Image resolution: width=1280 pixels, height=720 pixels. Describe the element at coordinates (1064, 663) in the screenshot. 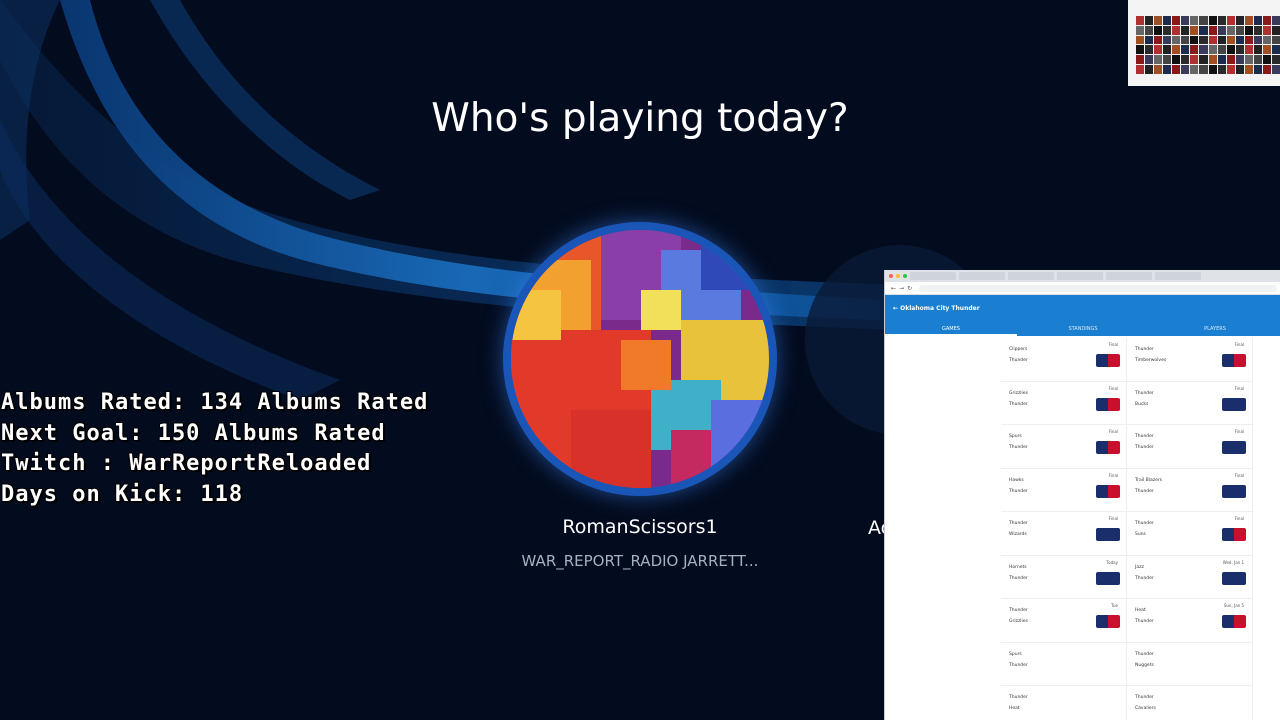

I see `game-card: Spurs Thunder` at that location.